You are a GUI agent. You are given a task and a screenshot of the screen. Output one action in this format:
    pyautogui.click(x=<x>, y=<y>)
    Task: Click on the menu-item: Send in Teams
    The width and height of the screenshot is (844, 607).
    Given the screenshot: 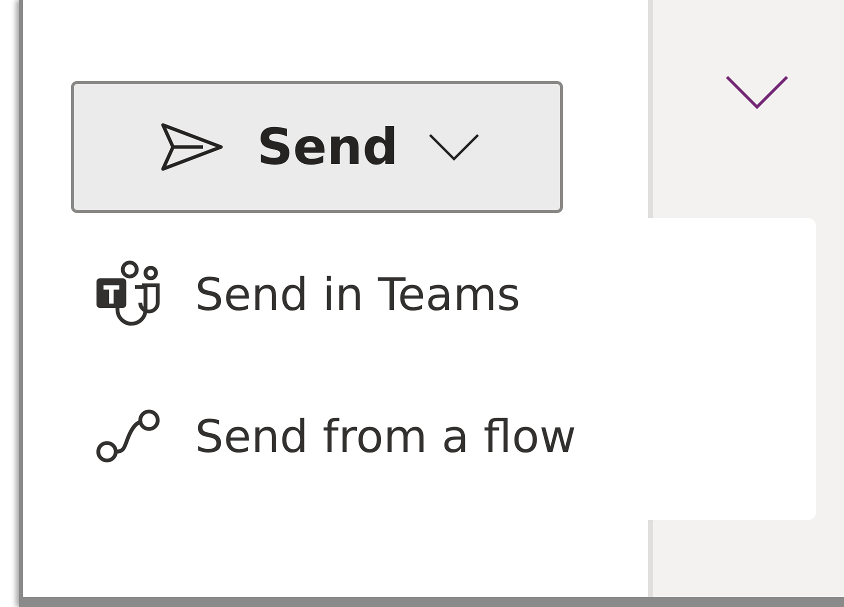 What is the action you would take?
    pyautogui.click(x=419, y=294)
    